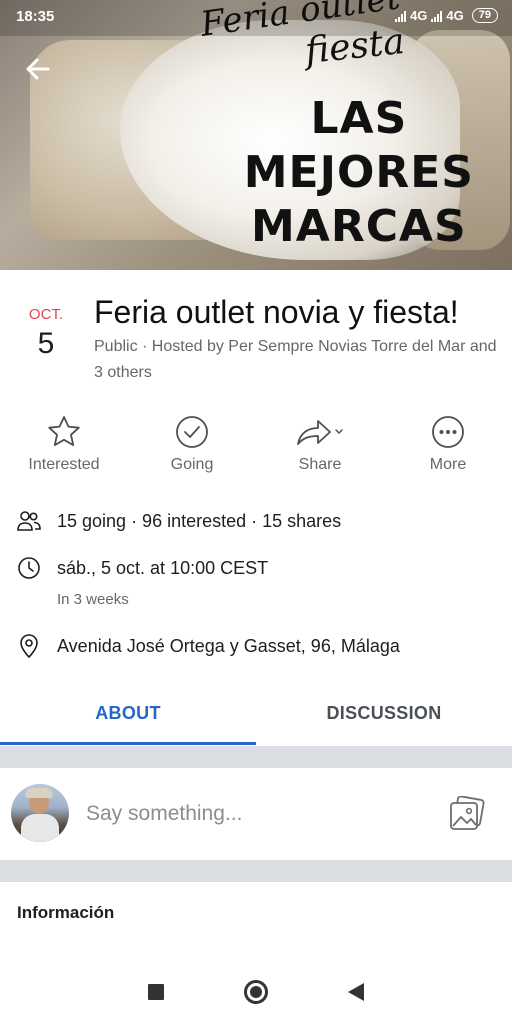  What do you see at coordinates (163, 567) in the screenshot?
I see `event-datetime: sáb., 5 oct. at 10:00 CEST` at bounding box center [163, 567].